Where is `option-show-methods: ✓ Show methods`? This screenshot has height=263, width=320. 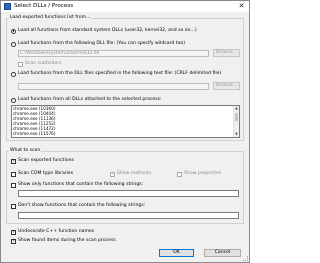
option-show-methods: ✓ Show methods is located at coordinates (132, 174).